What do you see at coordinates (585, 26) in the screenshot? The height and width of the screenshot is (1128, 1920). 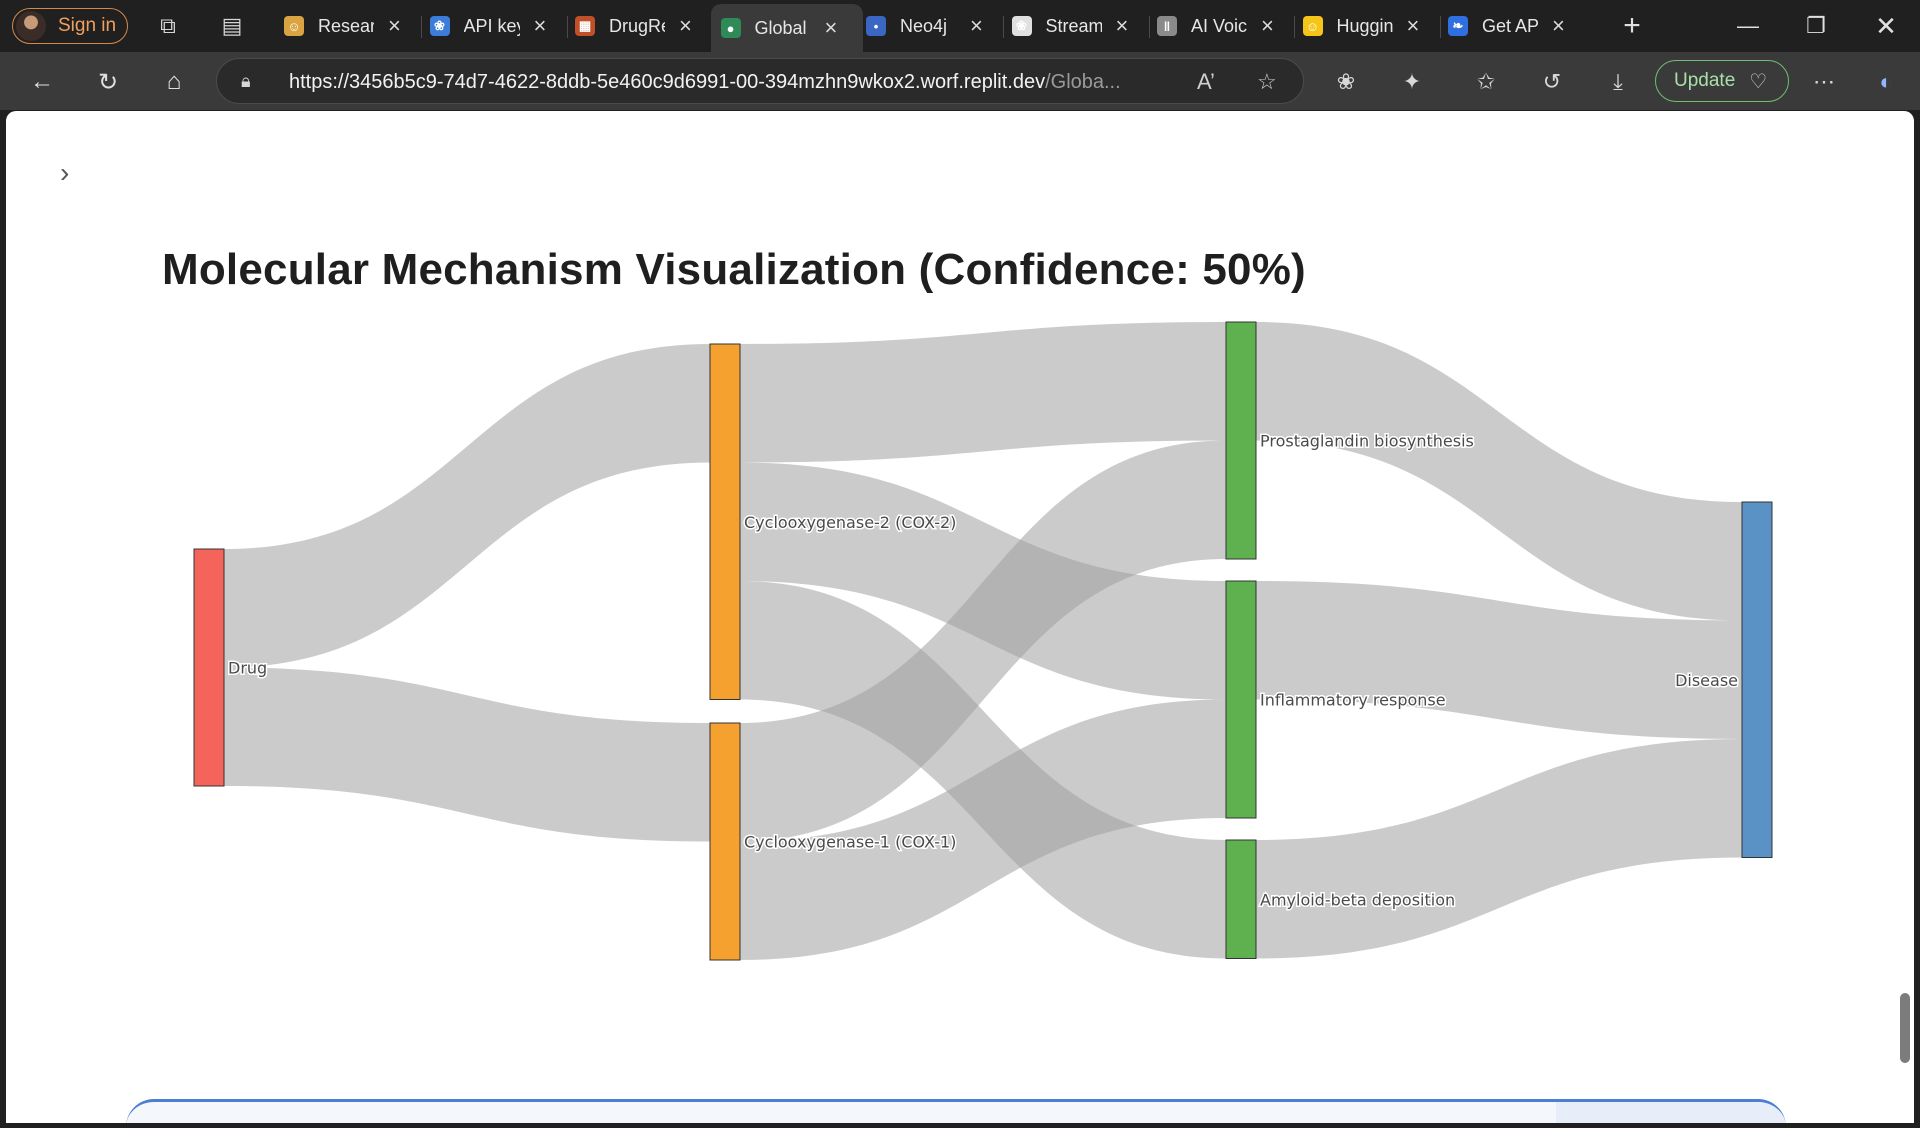 I see `grid-icon: ▦` at bounding box center [585, 26].